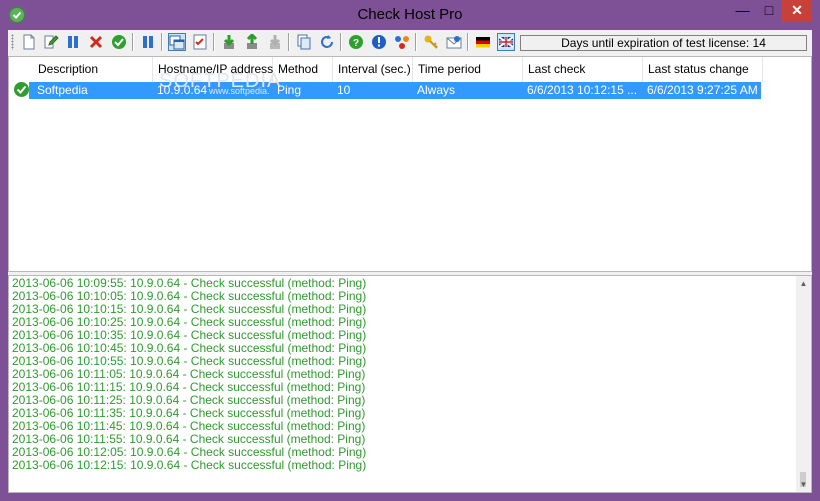 The height and width of the screenshot is (501, 820). Describe the element at coordinates (769, 10) in the screenshot. I see `maximize-button: □` at that location.